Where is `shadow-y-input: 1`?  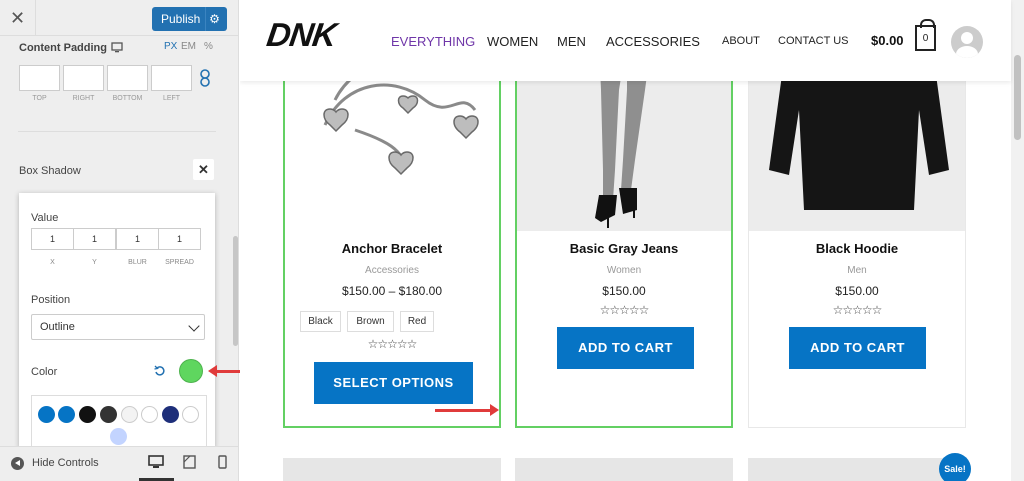 shadow-y-input: 1 is located at coordinates (94, 239).